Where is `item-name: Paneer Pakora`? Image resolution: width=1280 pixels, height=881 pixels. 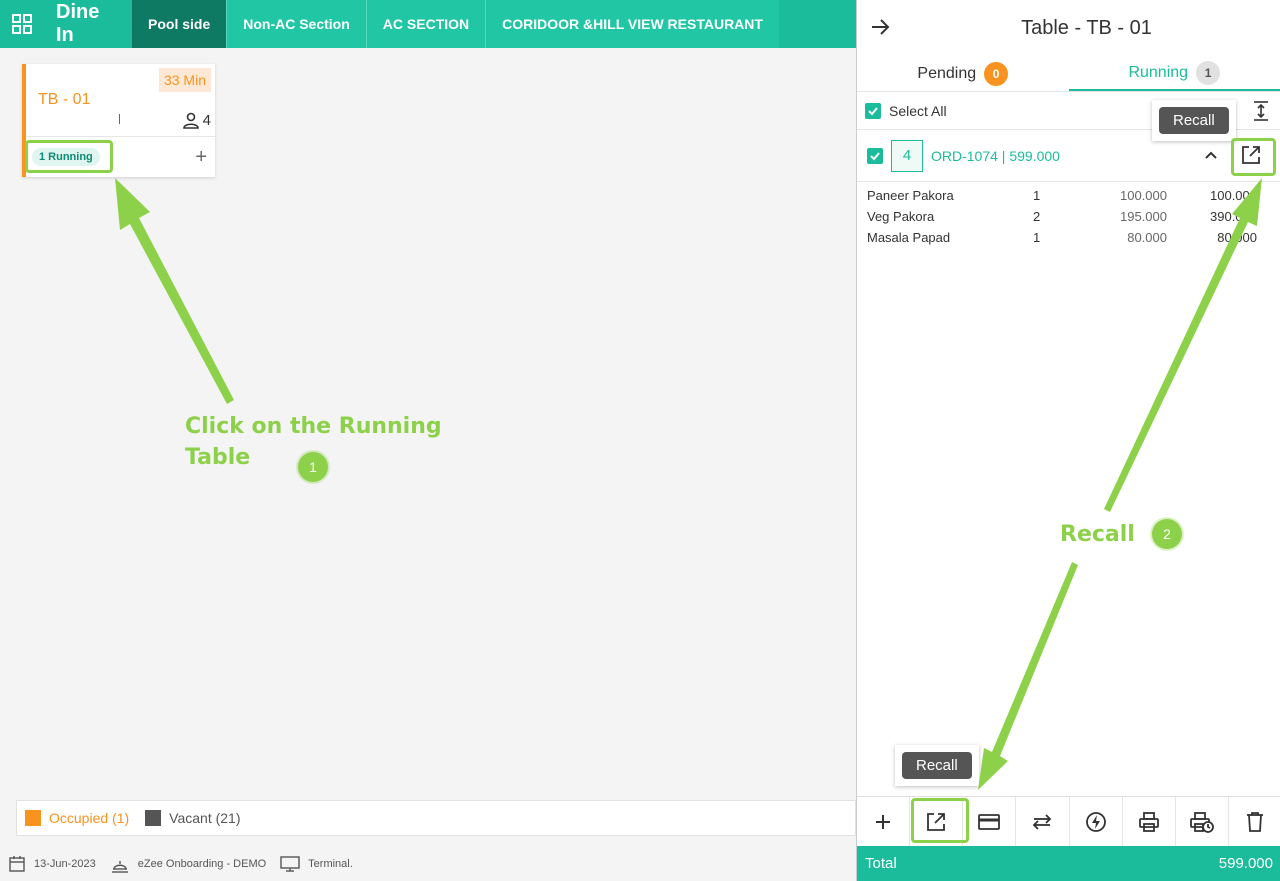 item-name: Paneer Pakora is located at coordinates (910, 195).